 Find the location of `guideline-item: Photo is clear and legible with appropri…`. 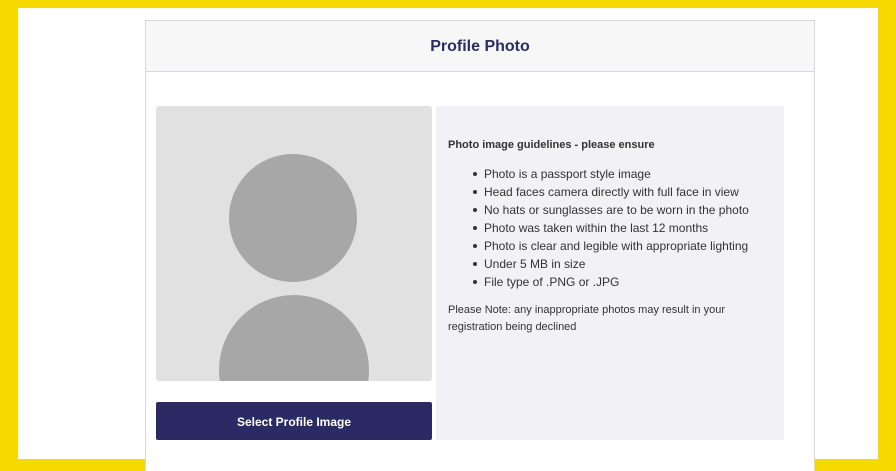

guideline-item: Photo is clear and legible with appropri… is located at coordinates (621, 246).